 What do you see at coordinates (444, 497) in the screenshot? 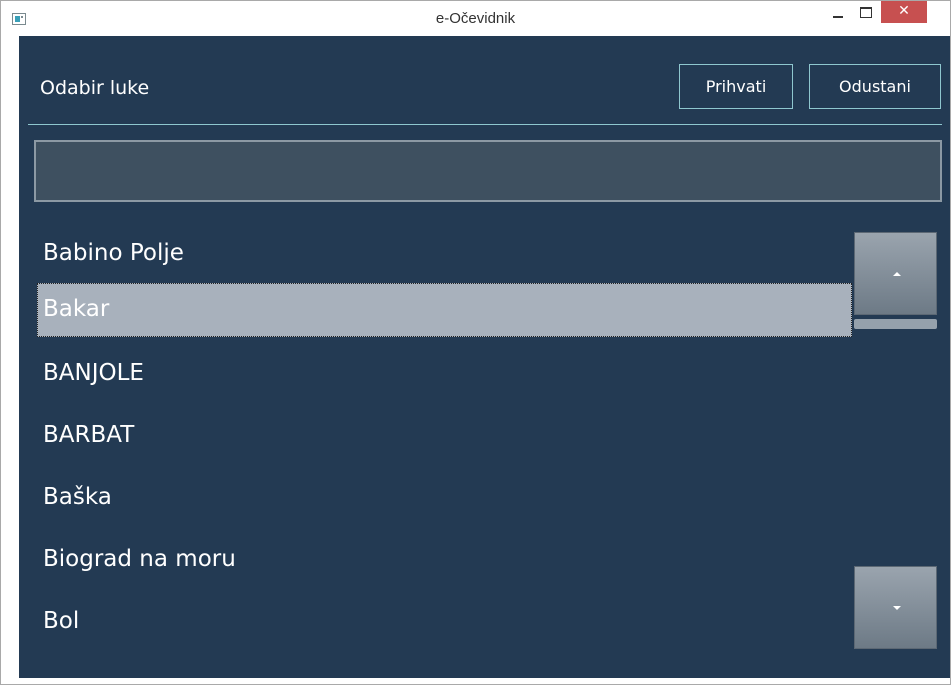
I see `list-item: Baška` at bounding box center [444, 497].